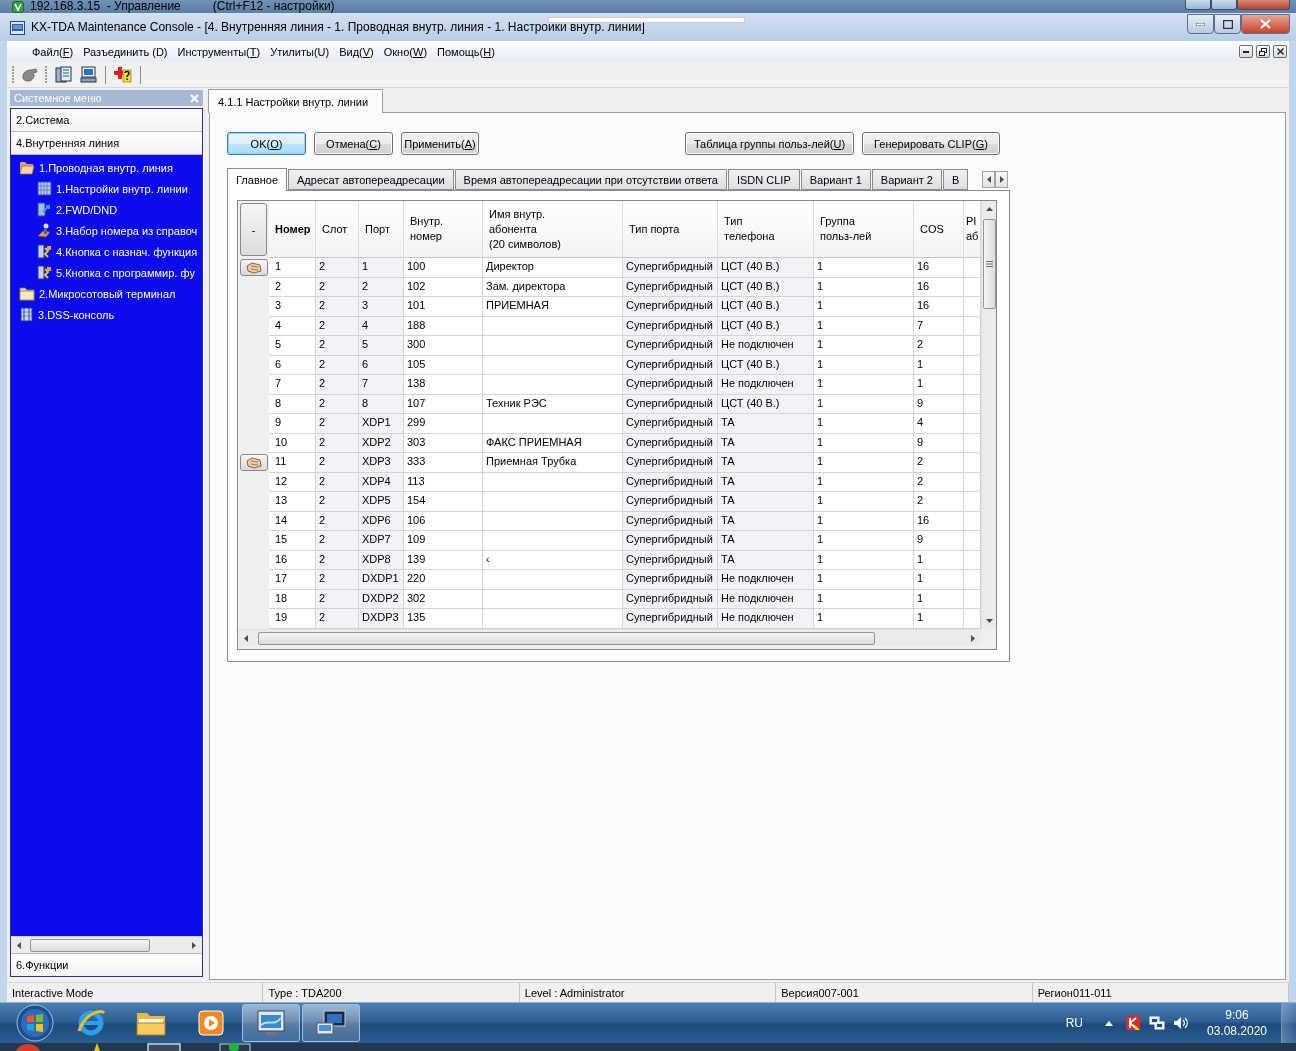  Describe the element at coordinates (443, 619) in the screenshot. I see `table-cell: 135` at that location.